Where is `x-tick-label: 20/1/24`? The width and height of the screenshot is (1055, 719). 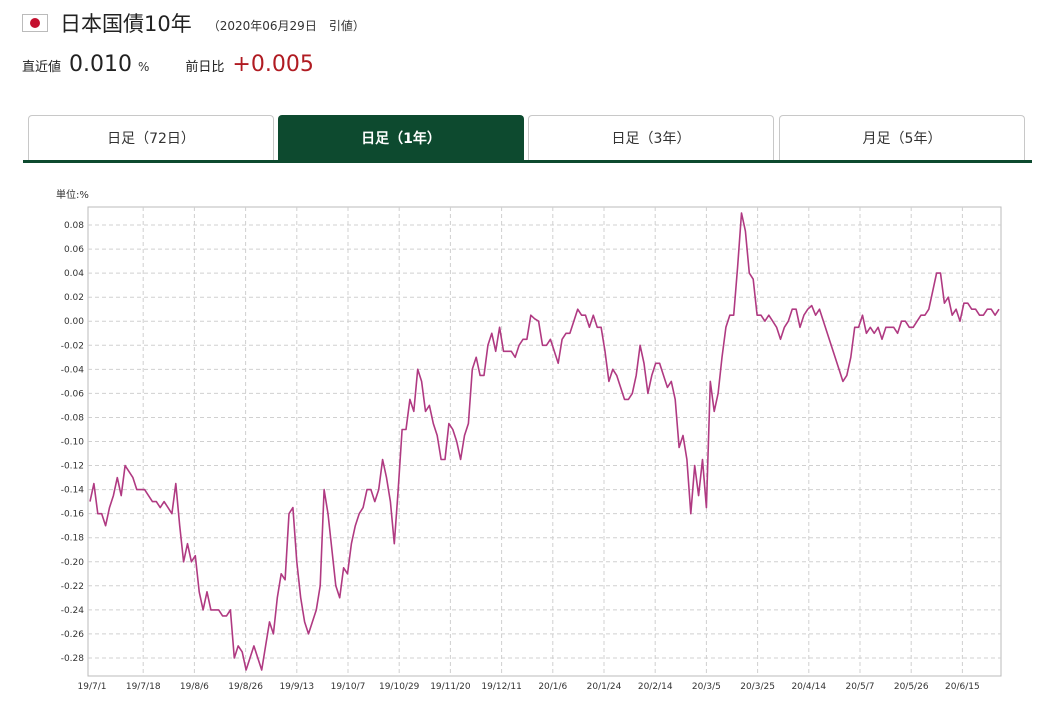
x-tick-label: 20/1/24 is located at coordinates (604, 687).